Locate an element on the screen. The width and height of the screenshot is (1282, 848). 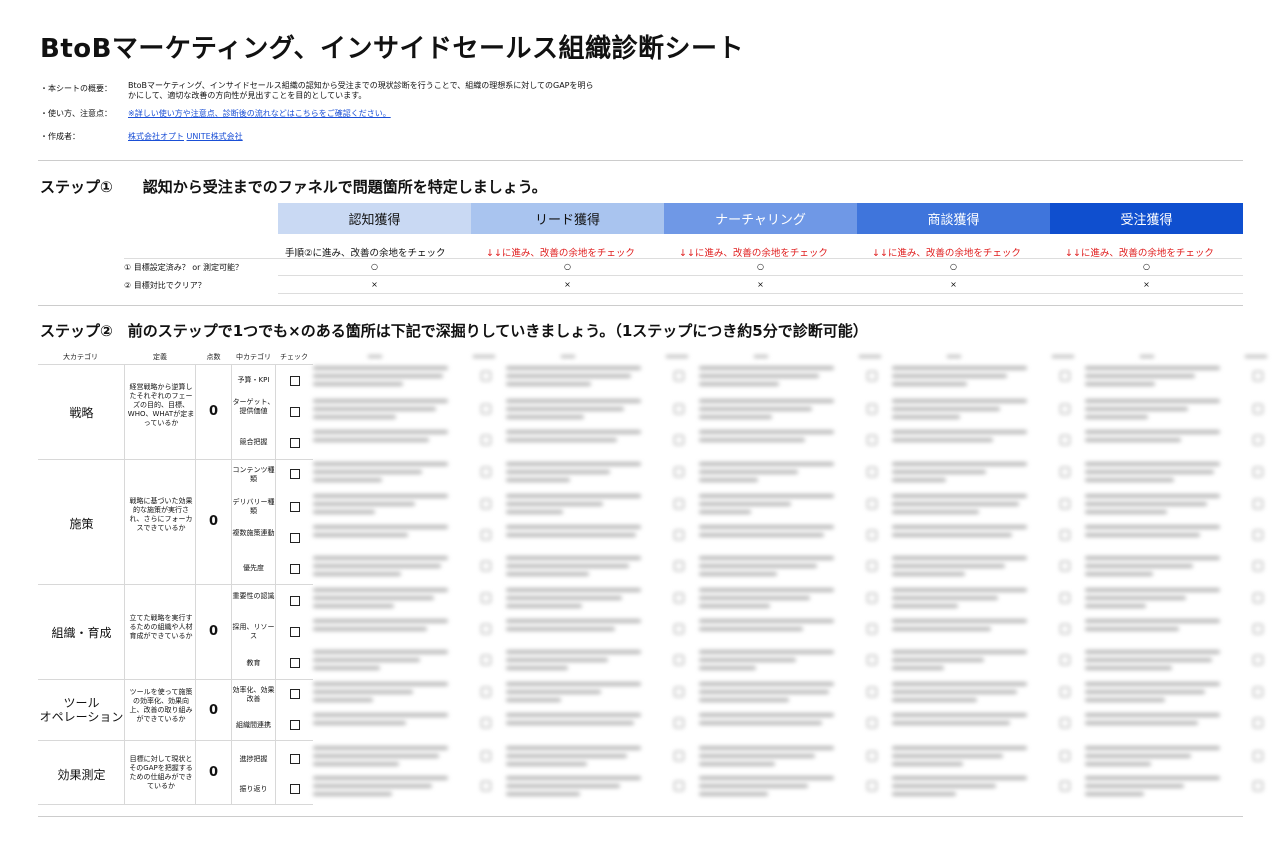
row1-mark-2: ○ is located at coordinates (567, 267).